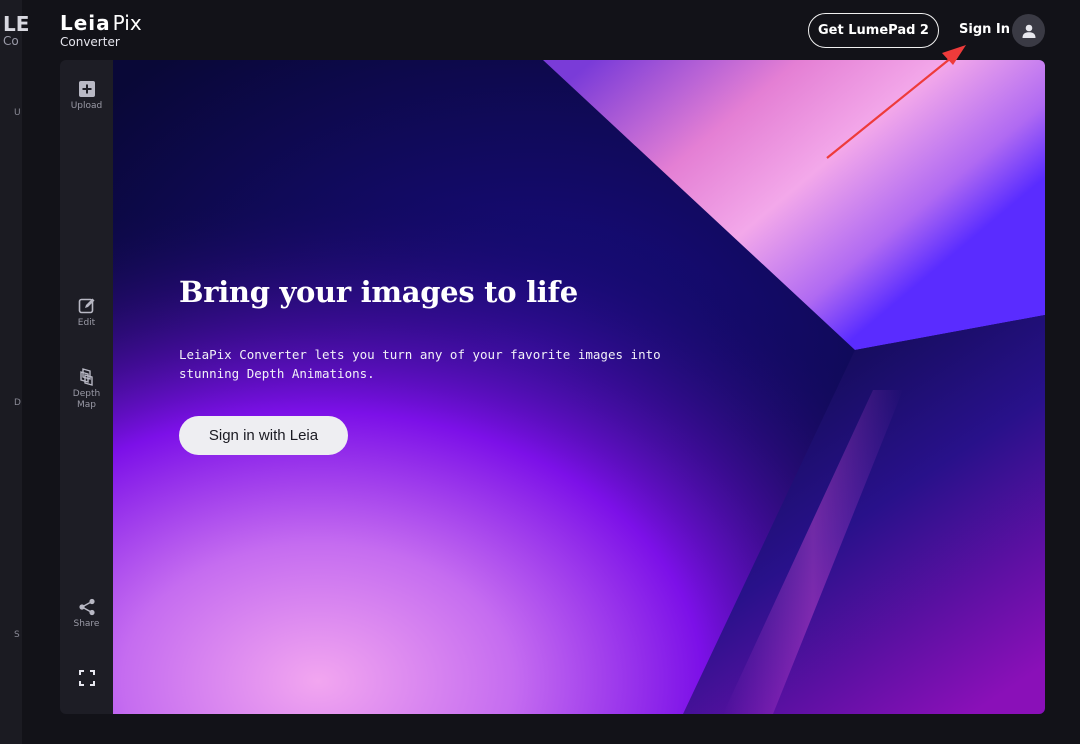  What do you see at coordinates (14, 372) in the screenshot?
I see `background-app-strip: LE Co U D S` at bounding box center [14, 372].